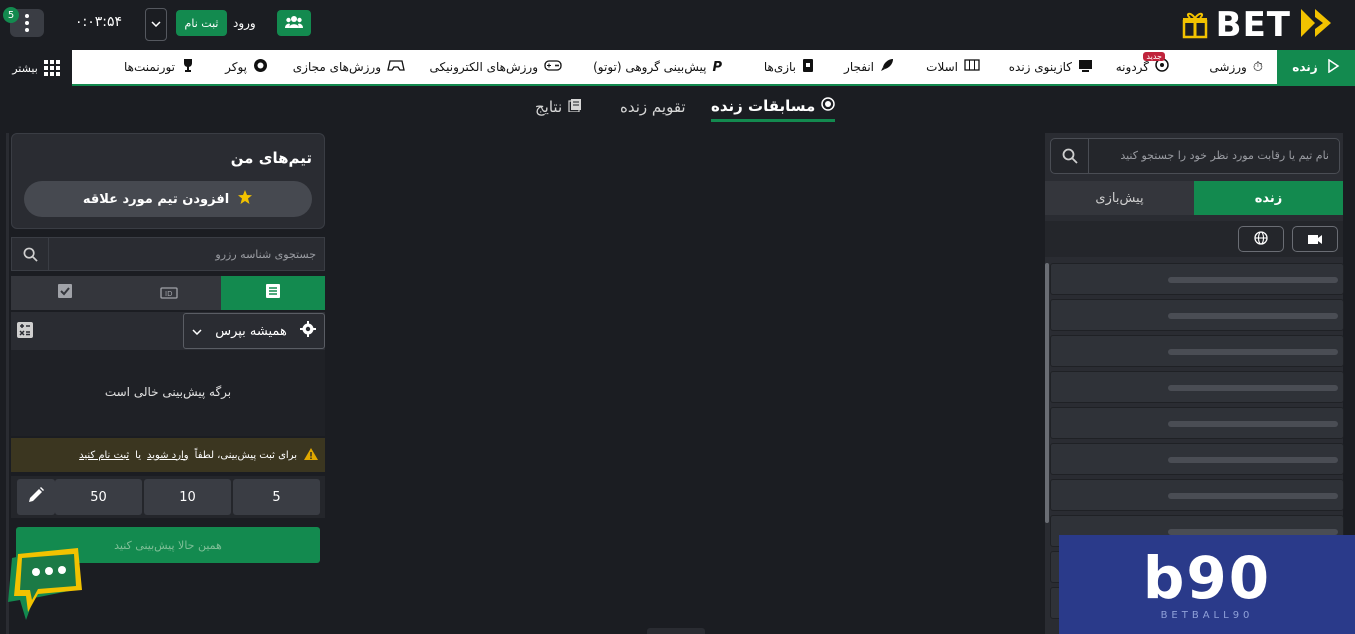 The height and width of the screenshot is (634, 1355). Describe the element at coordinates (188, 67) in the screenshot. I see `trophy-icon` at that location.